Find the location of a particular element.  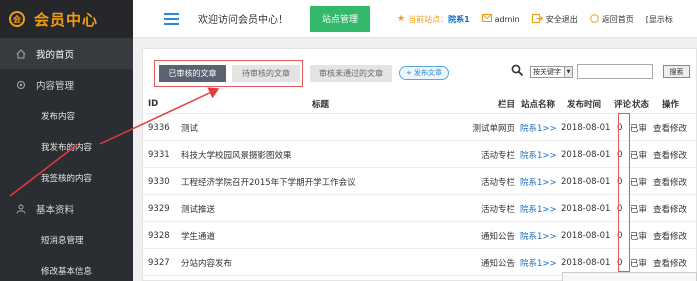

menu-toggle-icon is located at coordinates (171, 18).